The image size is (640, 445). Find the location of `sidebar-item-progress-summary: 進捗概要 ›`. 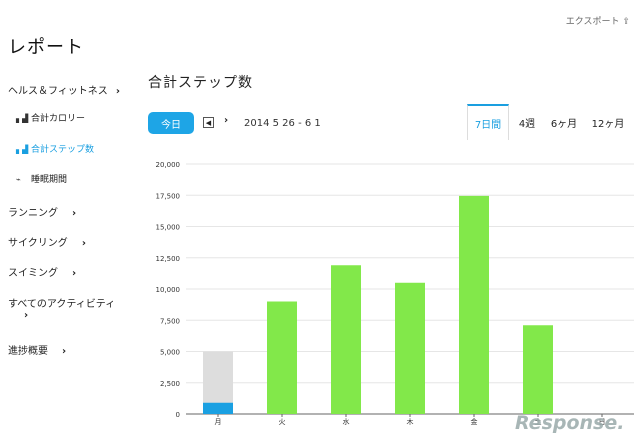

sidebar-item-progress-summary: 進捗概要 › is located at coordinates (37, 349).